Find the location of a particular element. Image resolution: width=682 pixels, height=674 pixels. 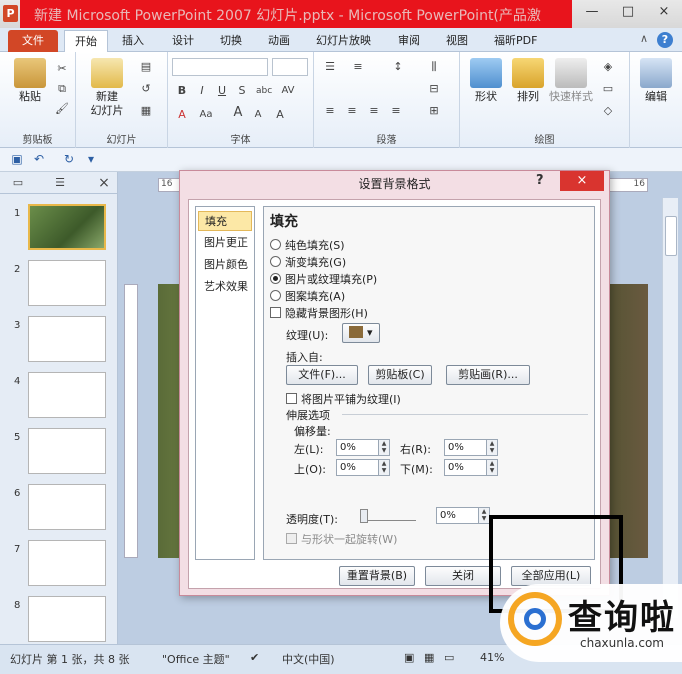

tab-home: 开始 is located at coordinates (86, 41).